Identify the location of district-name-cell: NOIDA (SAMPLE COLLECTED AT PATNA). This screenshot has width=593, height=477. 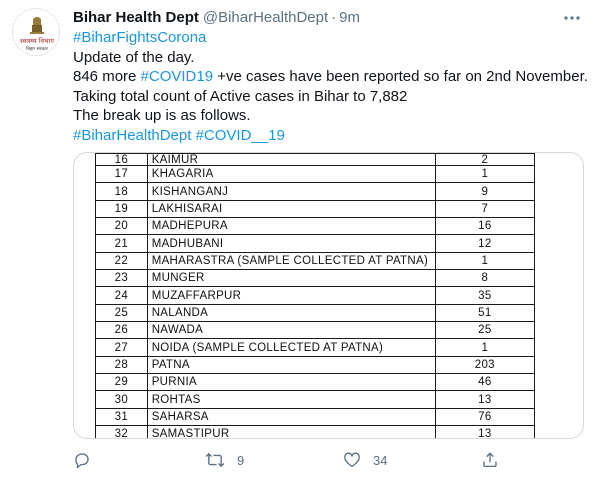
(291, 347).